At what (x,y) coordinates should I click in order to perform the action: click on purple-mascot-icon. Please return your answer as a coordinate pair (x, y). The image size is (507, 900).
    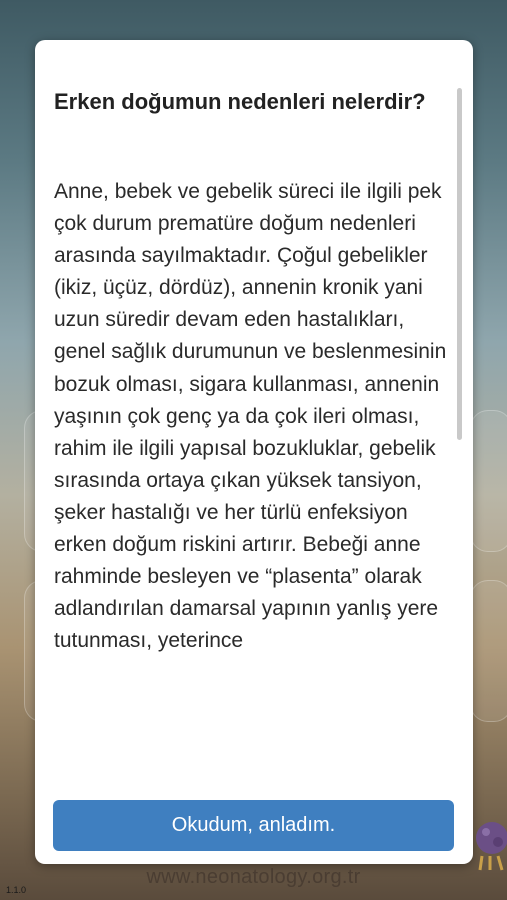
    Looking at the image, I should click on (491, 846).